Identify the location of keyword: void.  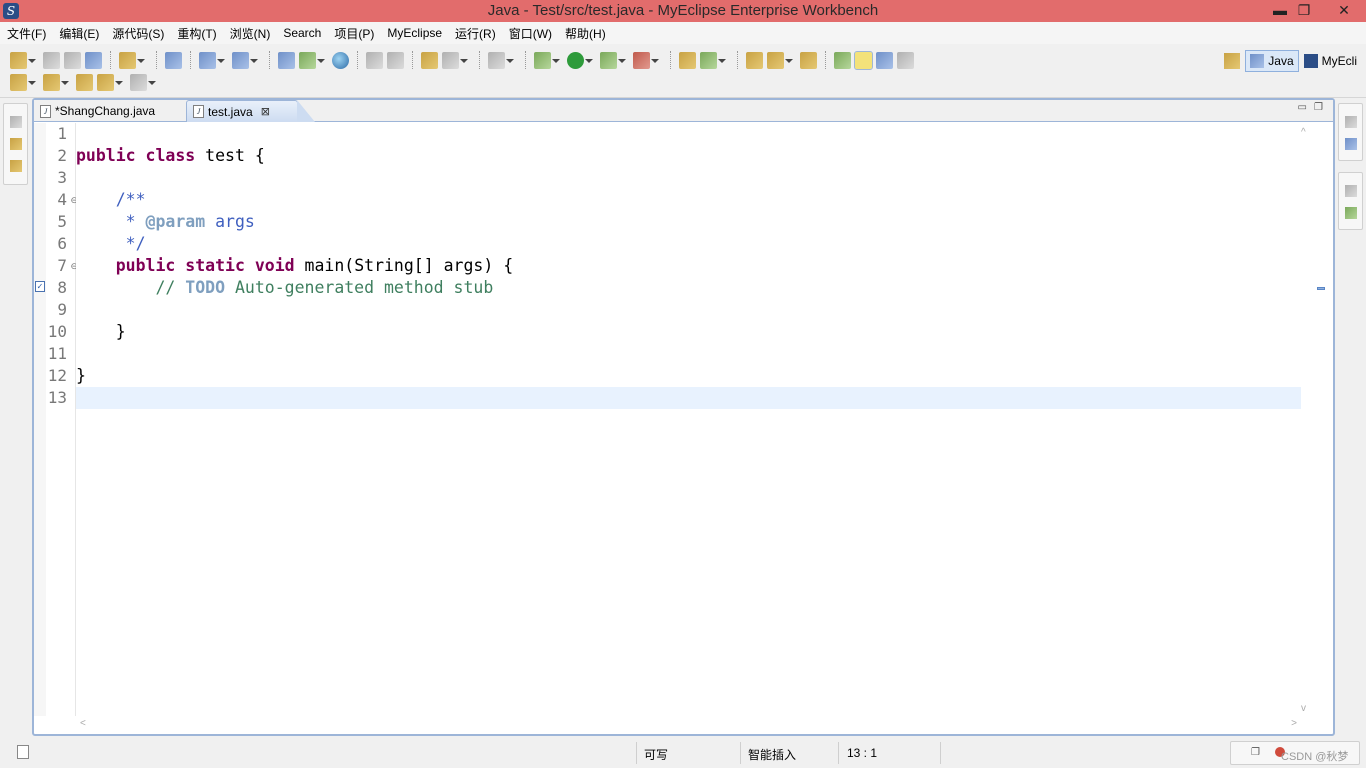
(274, 265).